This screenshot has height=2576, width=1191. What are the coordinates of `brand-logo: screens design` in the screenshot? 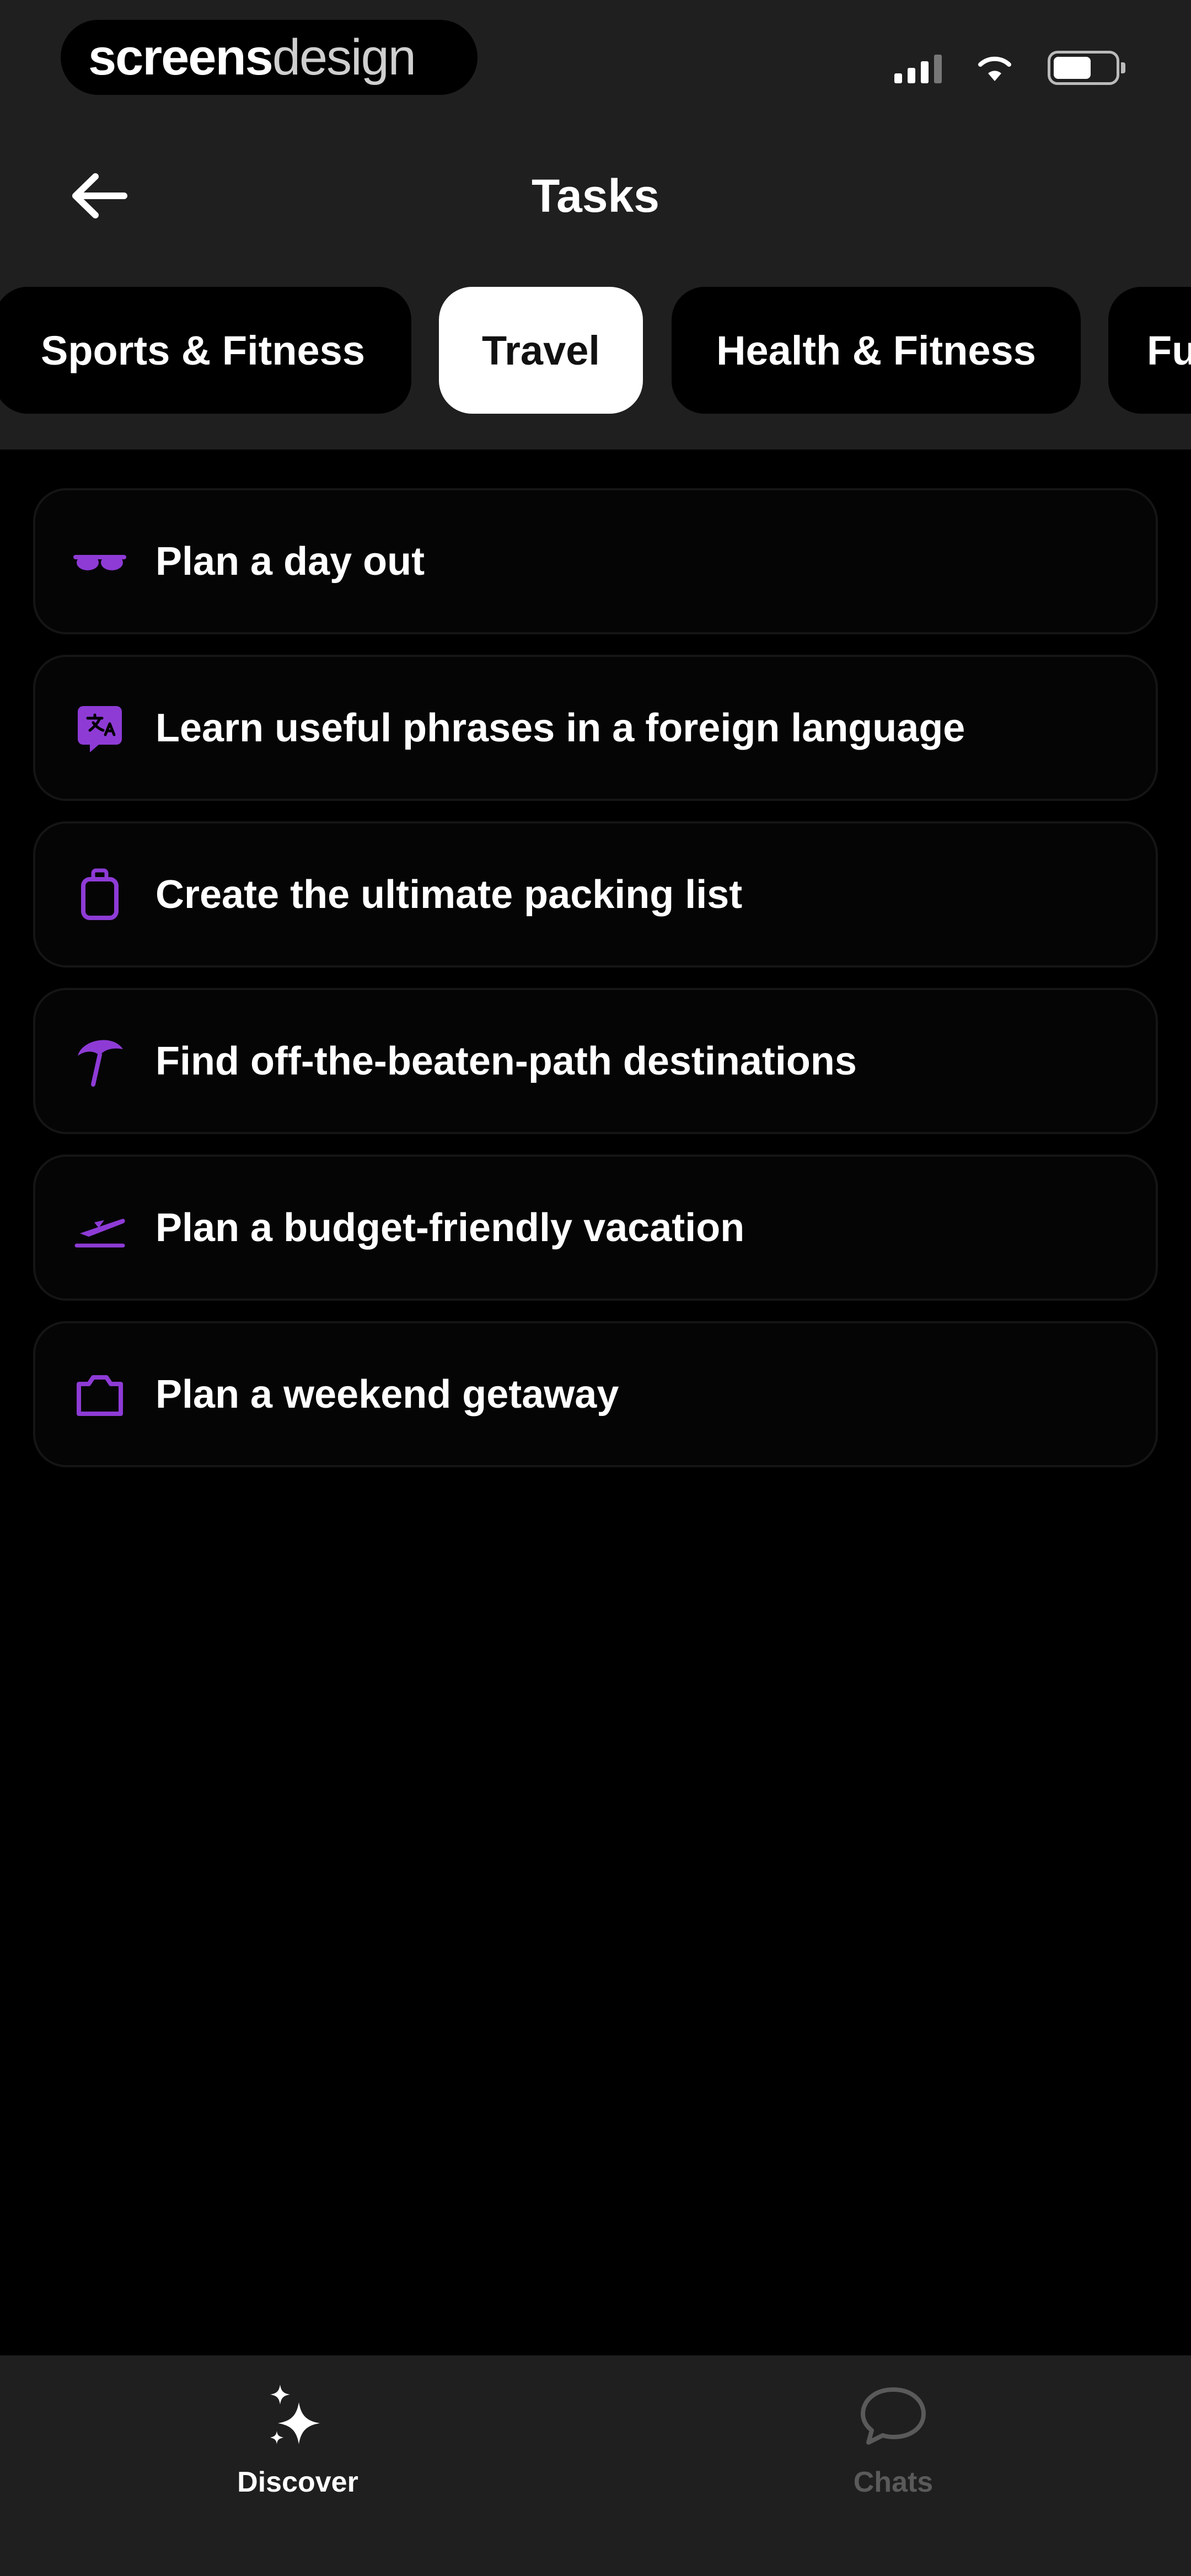 It's located at (269, 57).